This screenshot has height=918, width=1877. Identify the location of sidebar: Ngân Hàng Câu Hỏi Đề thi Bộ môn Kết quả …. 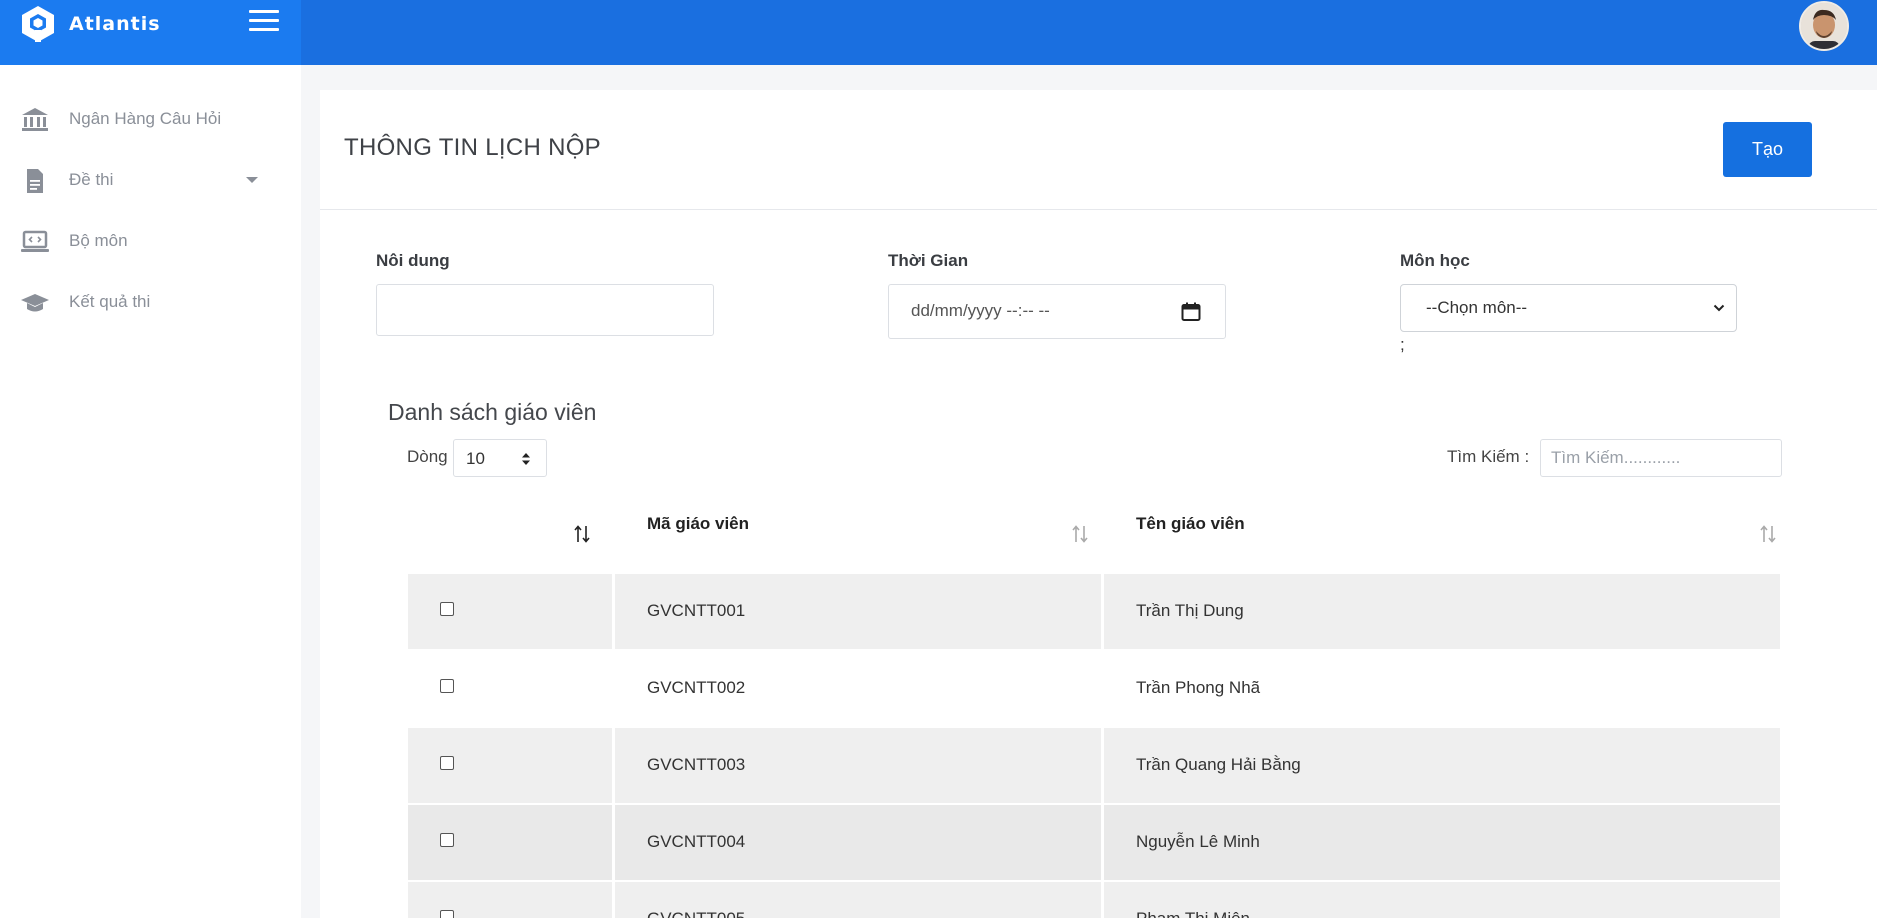
(150, 491).